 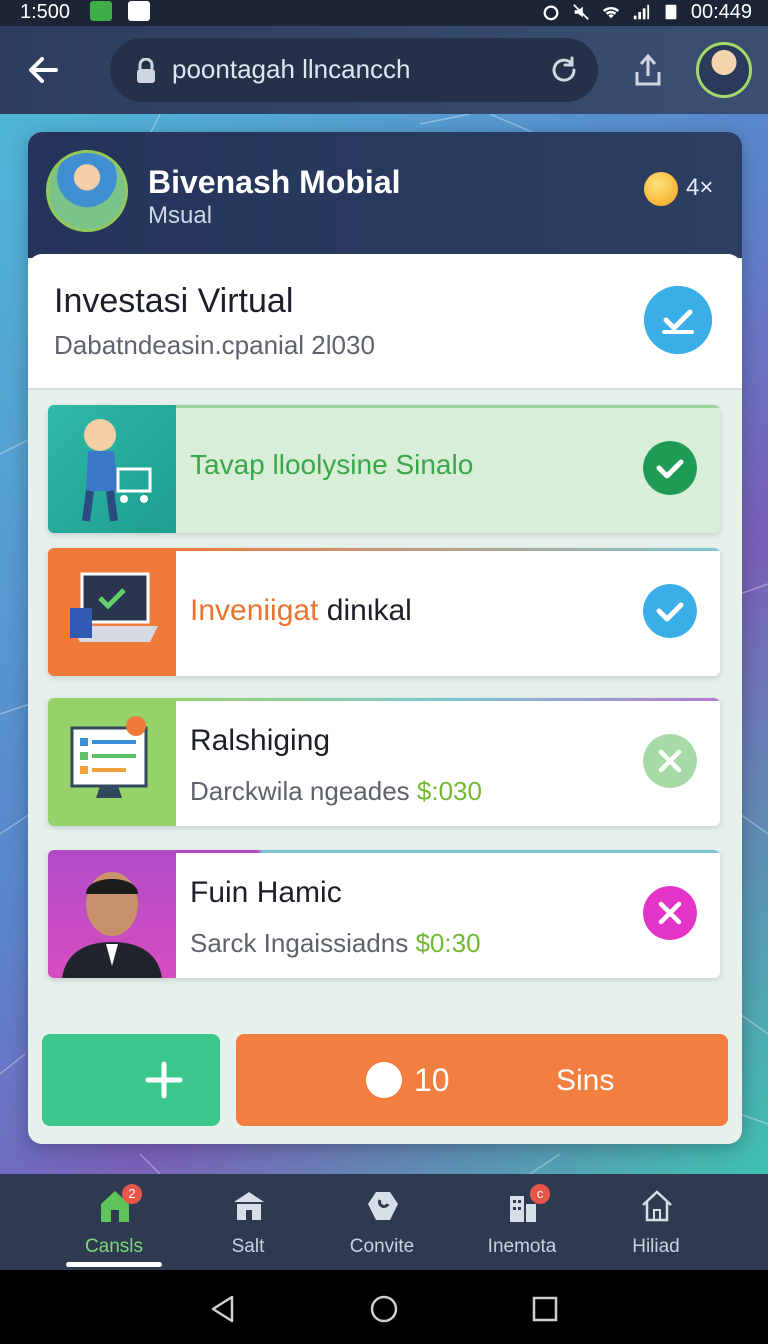 I want to click on profile-header: Bivenash Mobial Msual 4×, so click(x=385, y=195).